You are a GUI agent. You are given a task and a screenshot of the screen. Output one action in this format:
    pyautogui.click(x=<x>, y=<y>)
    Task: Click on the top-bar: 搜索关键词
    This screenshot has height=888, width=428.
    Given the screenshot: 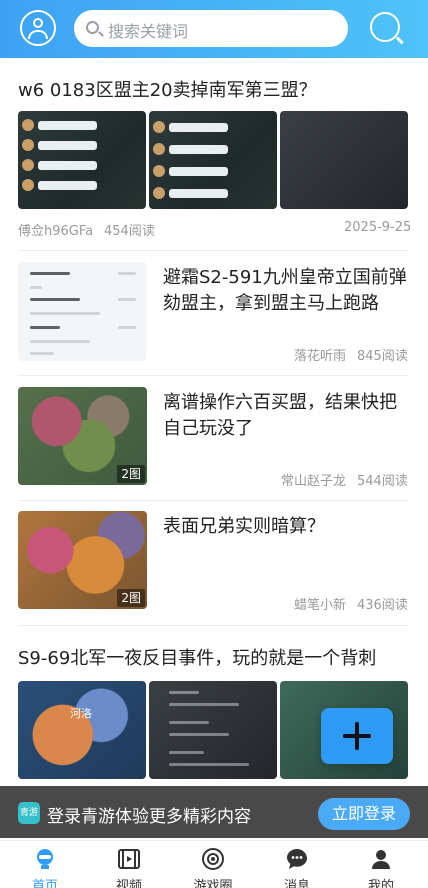 What is the action you would take?
    pyautogui.click(x=214, y=29)
    